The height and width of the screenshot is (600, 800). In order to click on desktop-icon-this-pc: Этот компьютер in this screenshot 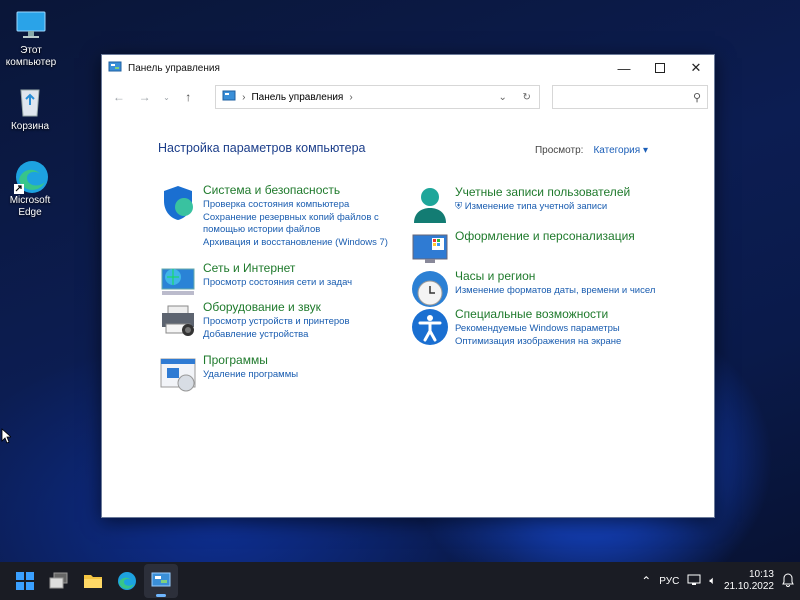, I will do `click(31, 38)`.